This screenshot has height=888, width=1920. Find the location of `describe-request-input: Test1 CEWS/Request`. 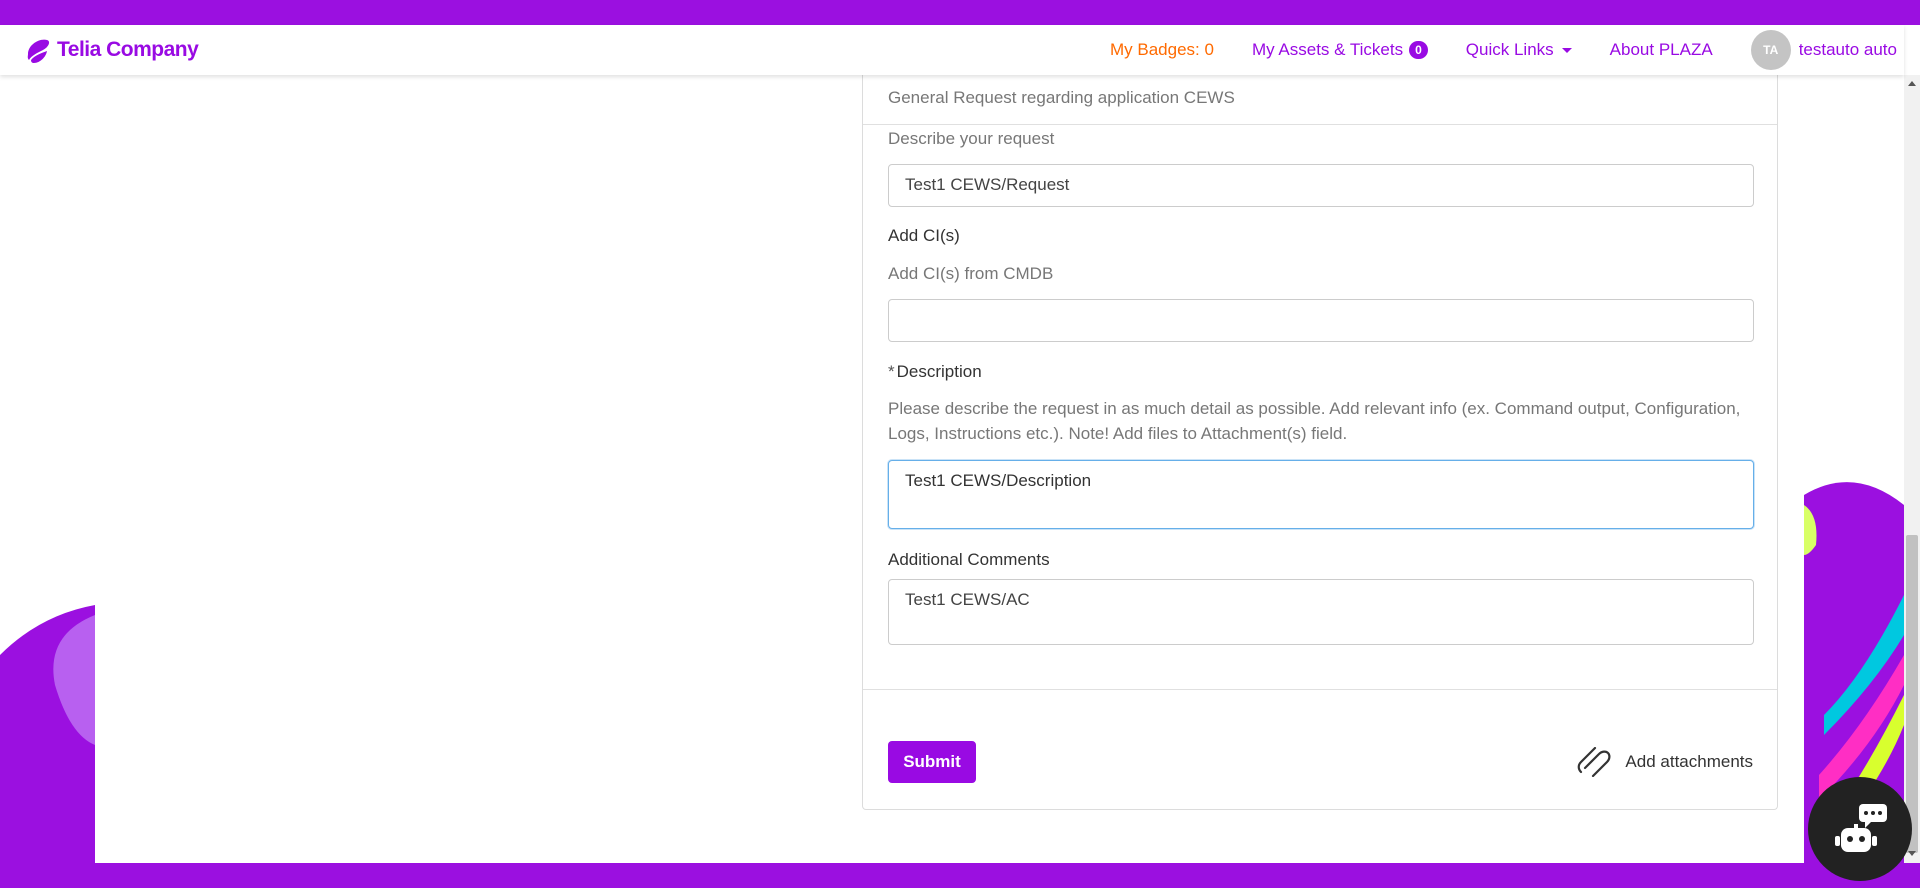

describe-request-input: Test1 CEWS/Request is located at coordinates (1321, 185).